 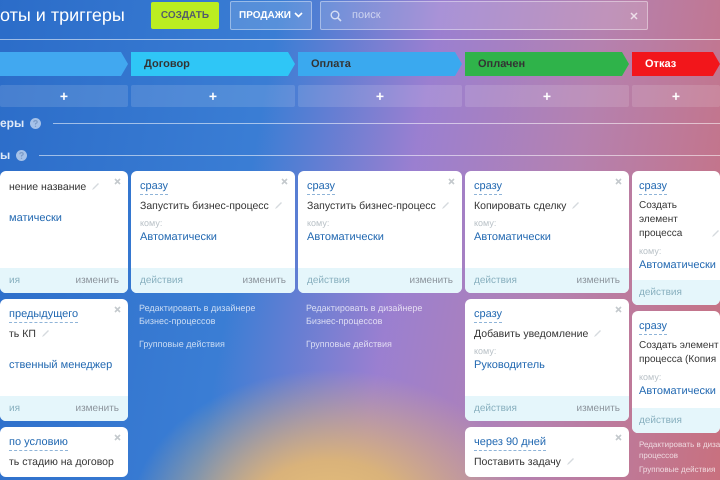 What do you see at coordinates (47, 187) in the screenshot?
I see `robot-title: нение название` at bounding box center [47, 187].